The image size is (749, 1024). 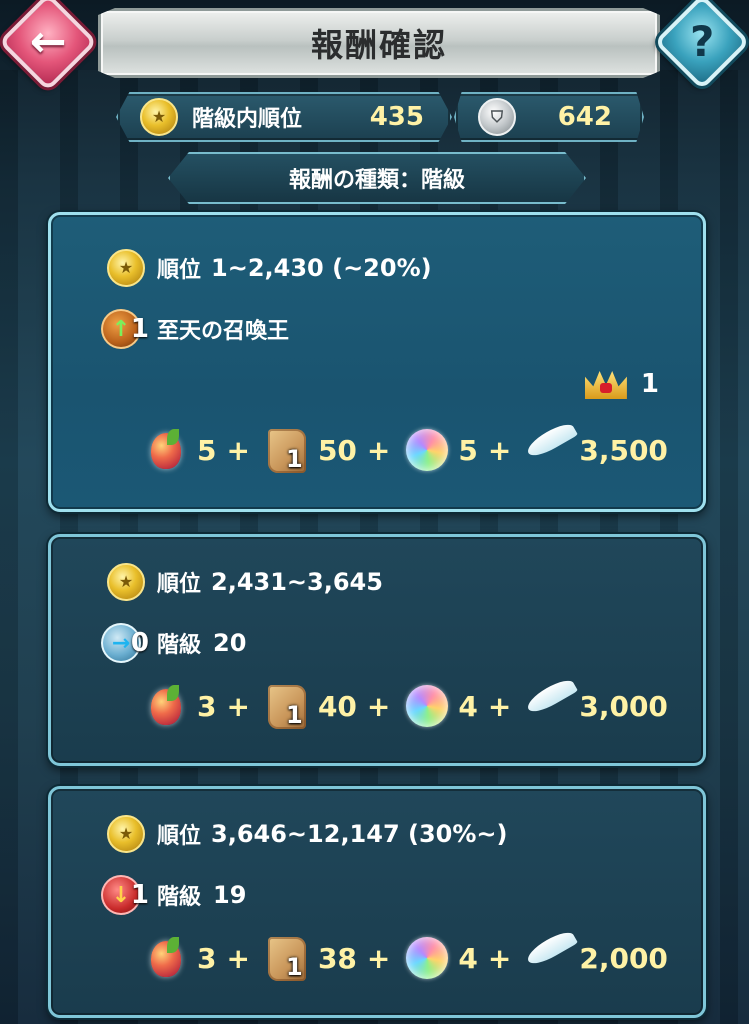 I want to click on title-banner: 報酬確認, so click(x=379, y=43).